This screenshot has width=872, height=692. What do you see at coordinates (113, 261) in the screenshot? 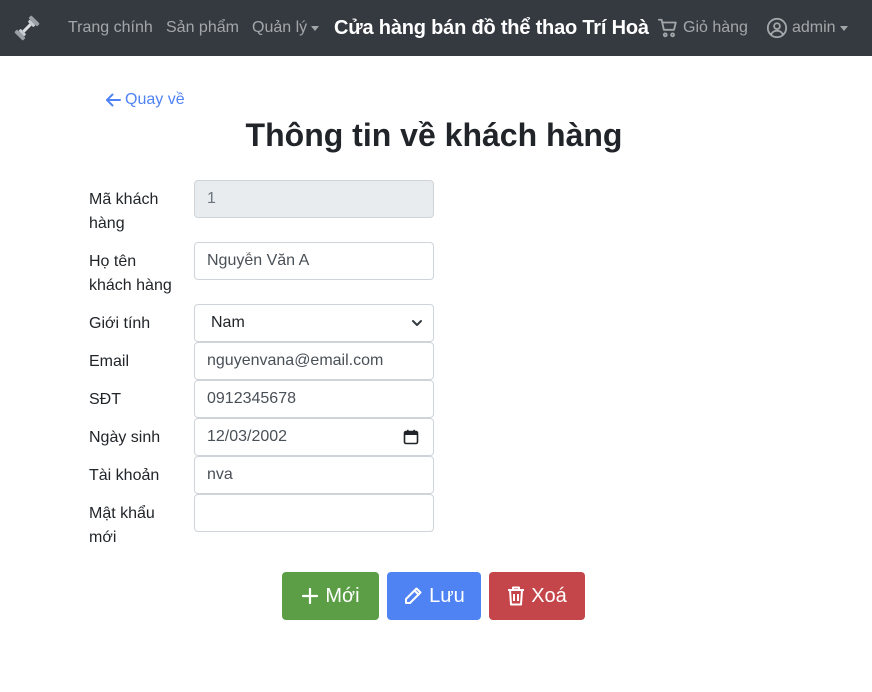
I see `label-line: Họ tên` at bounding box center [113, 261].